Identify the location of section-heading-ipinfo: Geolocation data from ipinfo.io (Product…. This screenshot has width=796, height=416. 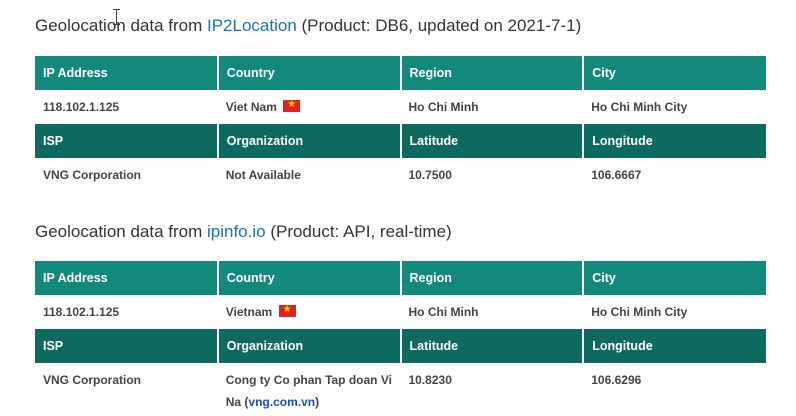
(243, 232).